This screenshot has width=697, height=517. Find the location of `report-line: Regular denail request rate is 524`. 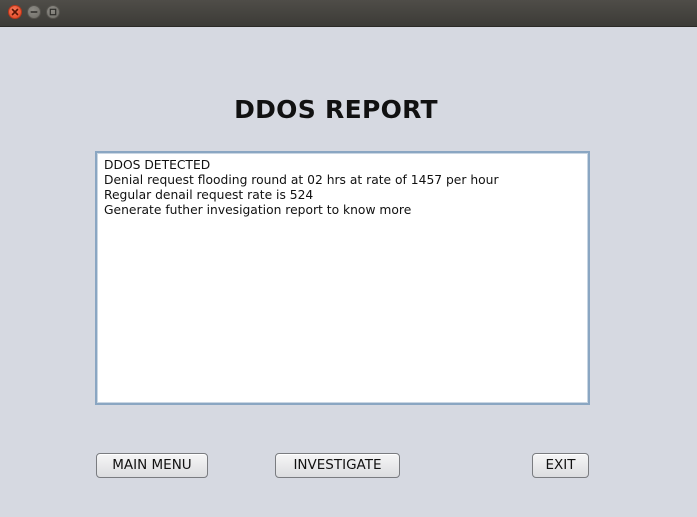

report-line: Regular denail request rate is 524 is located at coordinates (209, 195).